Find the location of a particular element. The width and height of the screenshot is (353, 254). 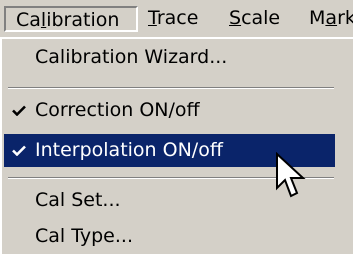

menu-trace-label: Trace is located at coordinates (173, 18).